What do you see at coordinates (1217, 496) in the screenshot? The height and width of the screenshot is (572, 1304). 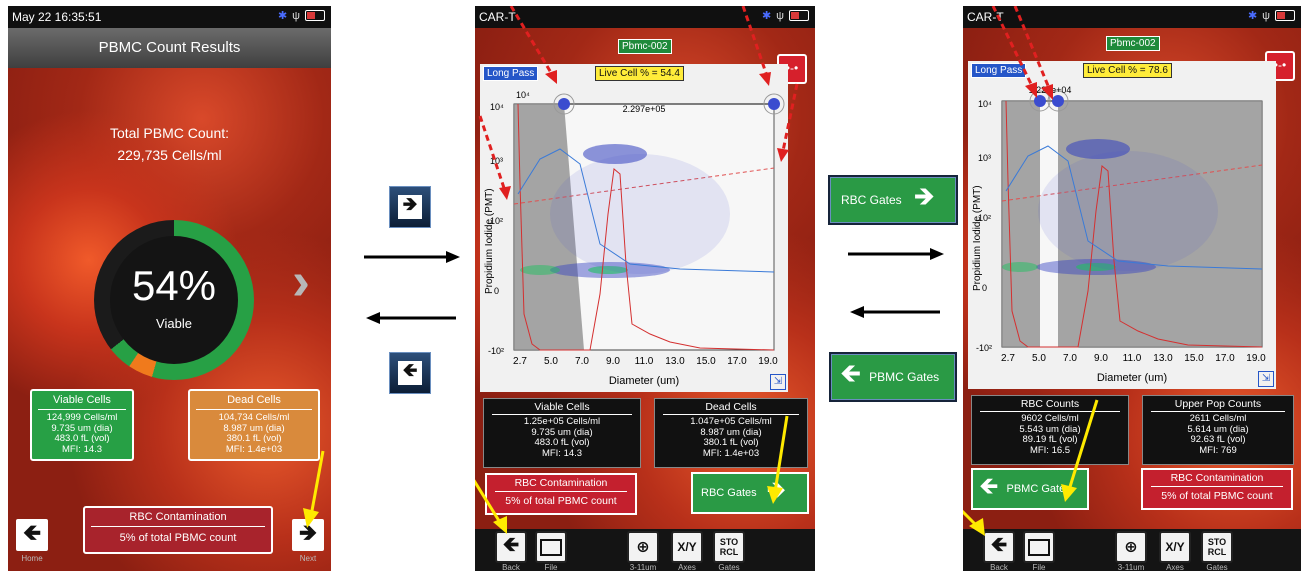 I see `rbc-value: 5% of total PBMC count` at bounding box center [1217, 496].